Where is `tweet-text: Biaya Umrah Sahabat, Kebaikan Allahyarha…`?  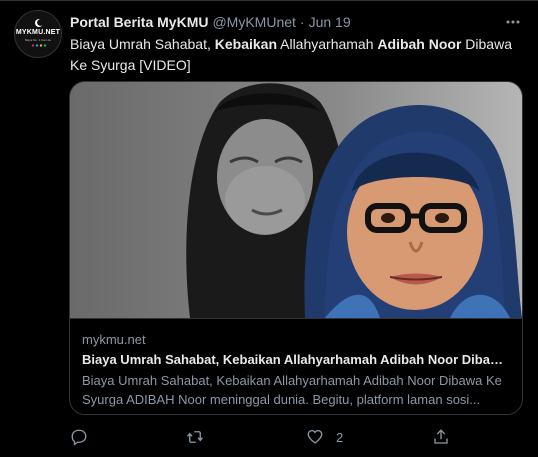 tweet-text: Biaya Umrah Sahabat, Kebaikan Allahyarha… is located at coordinates (295, 55).